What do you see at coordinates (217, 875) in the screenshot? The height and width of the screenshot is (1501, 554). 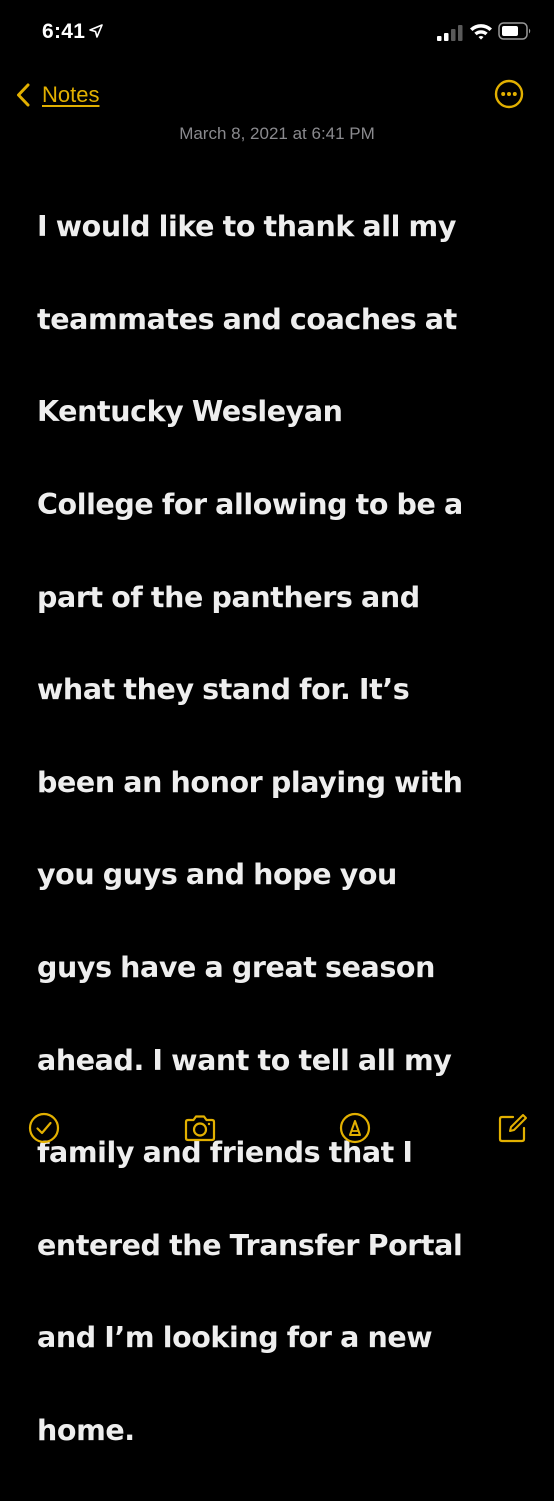 I see `note-line: you guys and hope you` at bounding box center [217, 875].